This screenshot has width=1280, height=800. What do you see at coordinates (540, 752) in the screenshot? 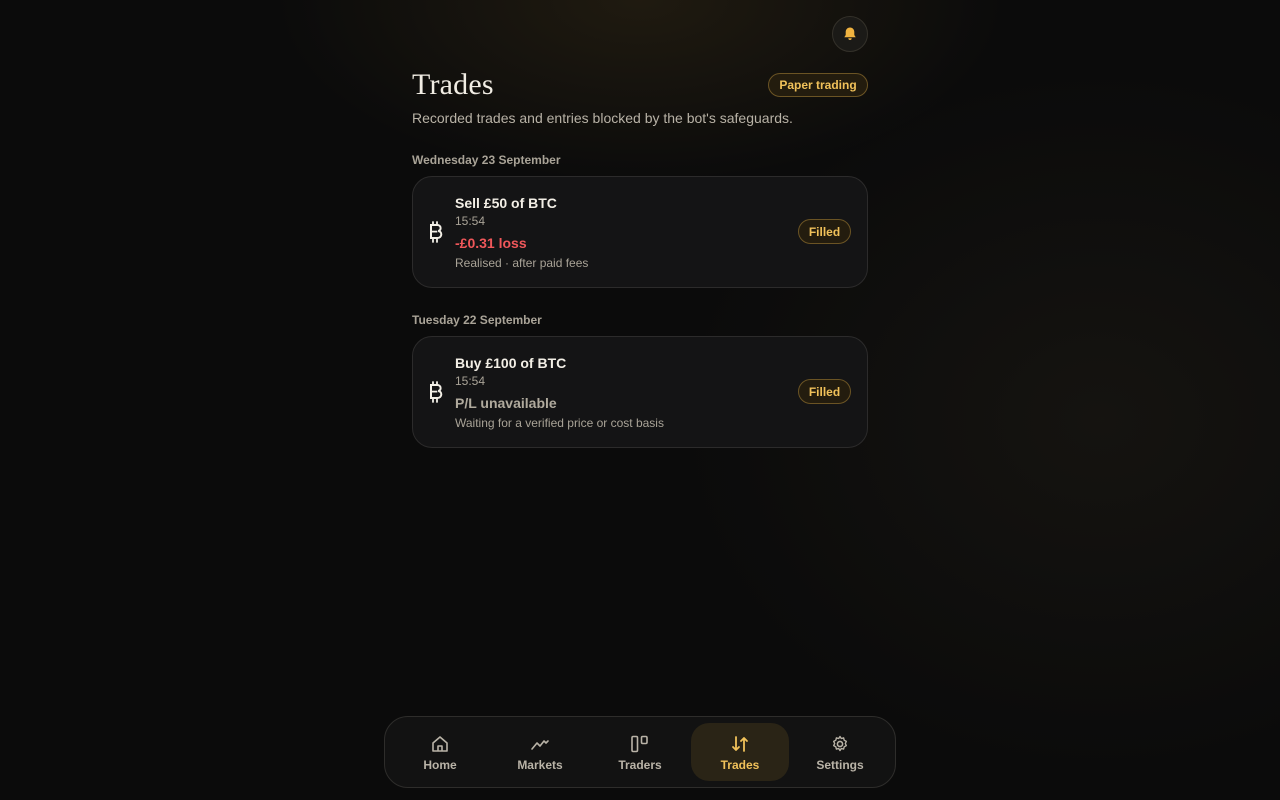
I see `nav-item-markets: Markets` at bounding box center [540, 752].